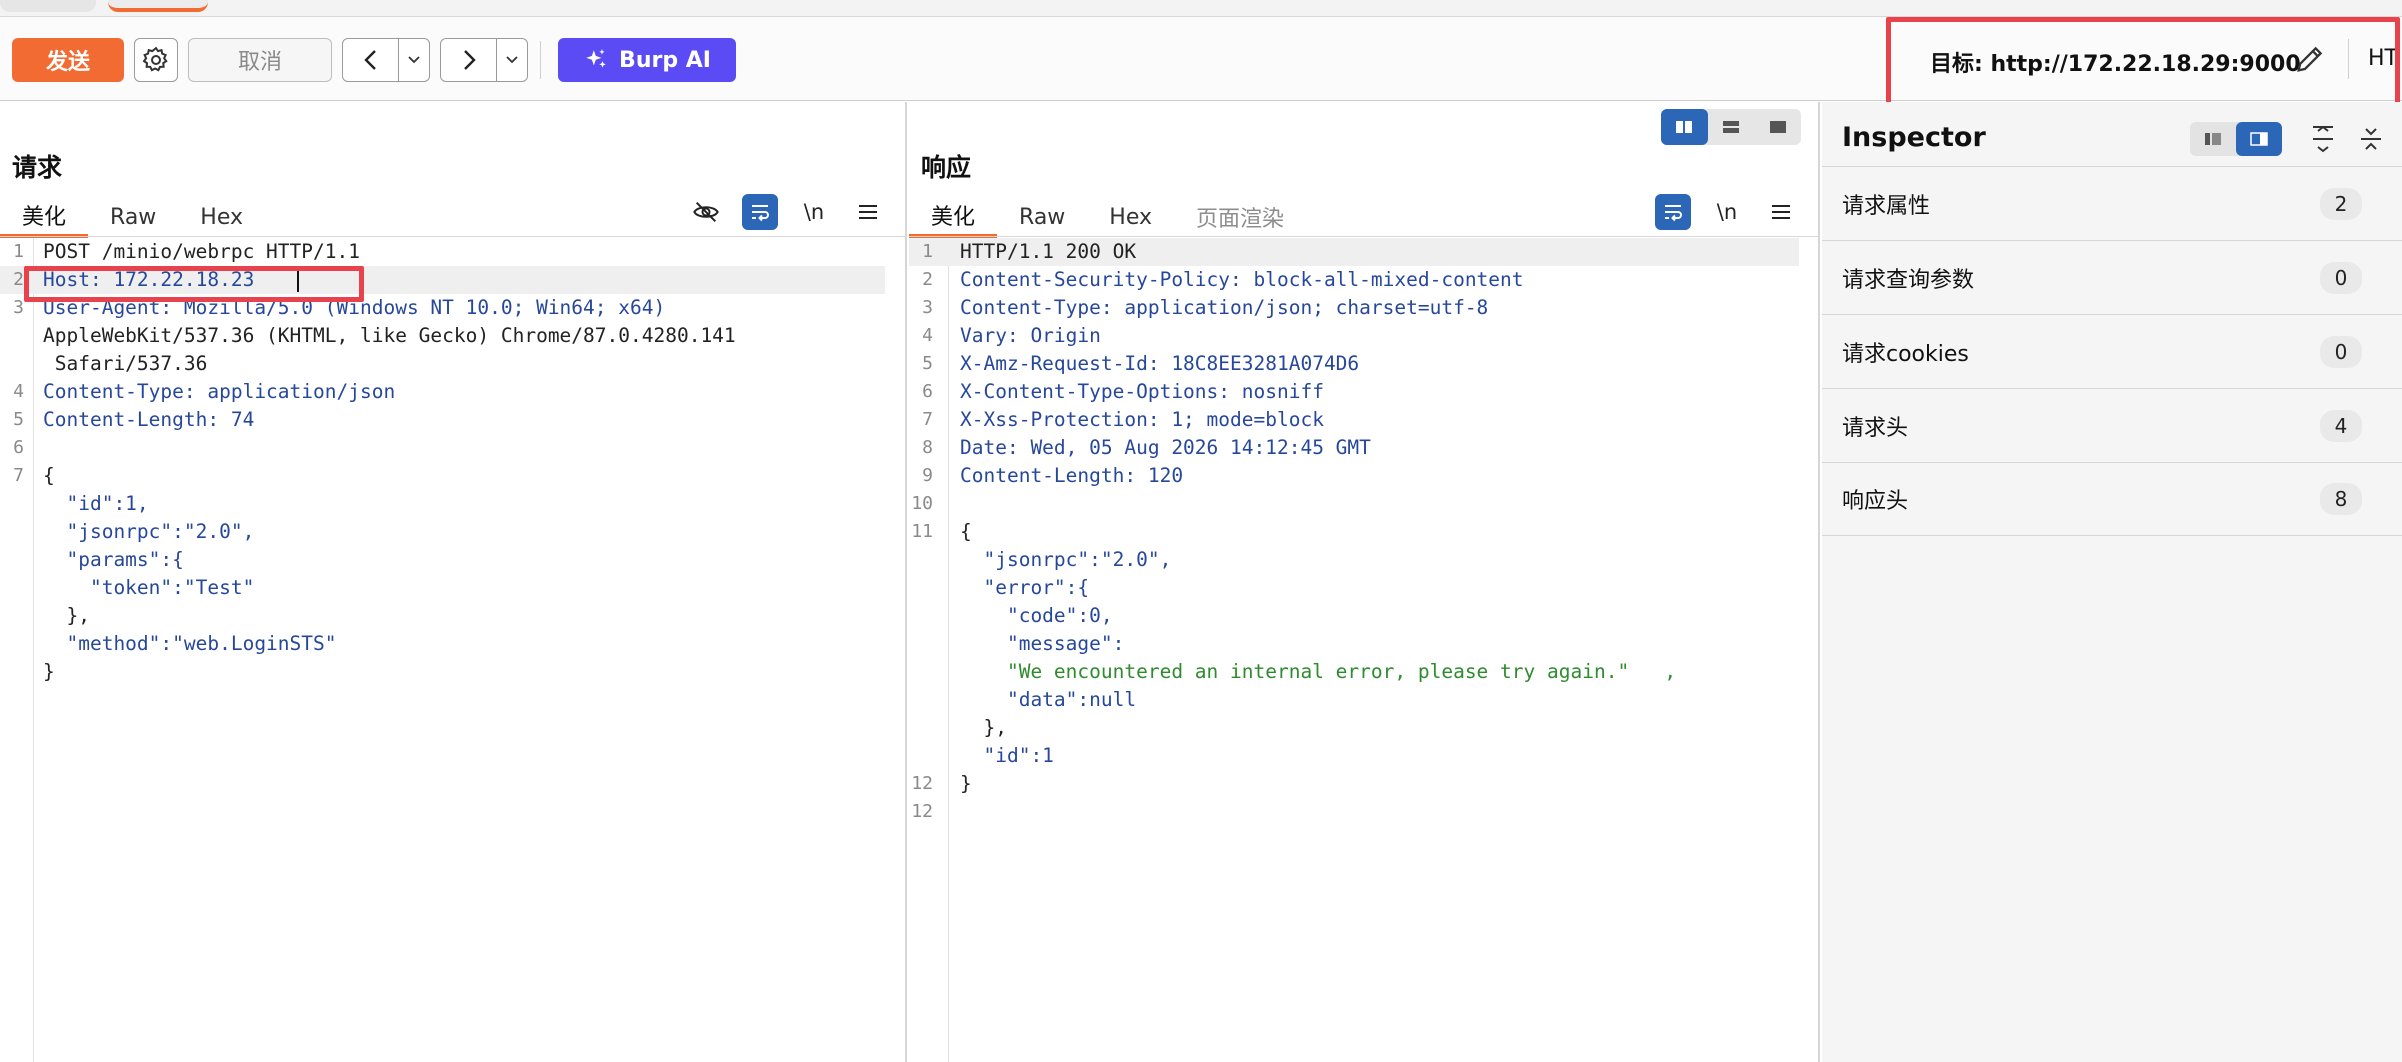 Image resolution: width=2402 pixels, height=1062 pixels. Describe the element at coordinates (2341, 425) in the screenshot. I see `count-badge: 4` at that location.